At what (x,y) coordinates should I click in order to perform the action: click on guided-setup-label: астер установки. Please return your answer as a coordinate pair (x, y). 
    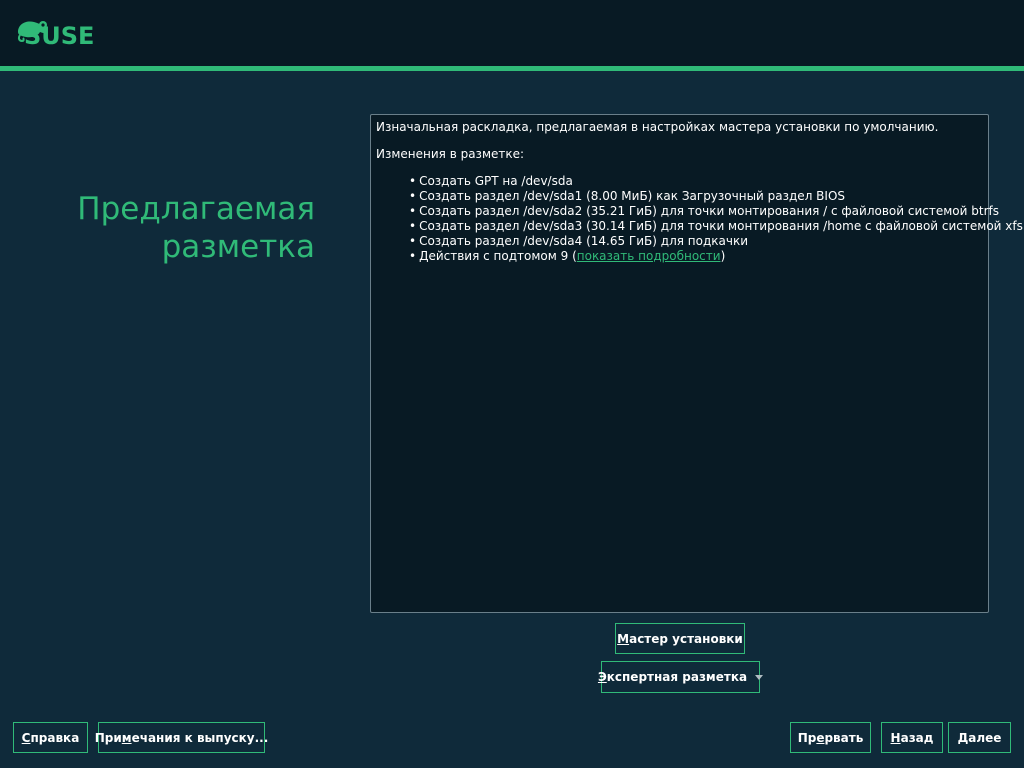
    Looking at the image, I should click on (686, 638).